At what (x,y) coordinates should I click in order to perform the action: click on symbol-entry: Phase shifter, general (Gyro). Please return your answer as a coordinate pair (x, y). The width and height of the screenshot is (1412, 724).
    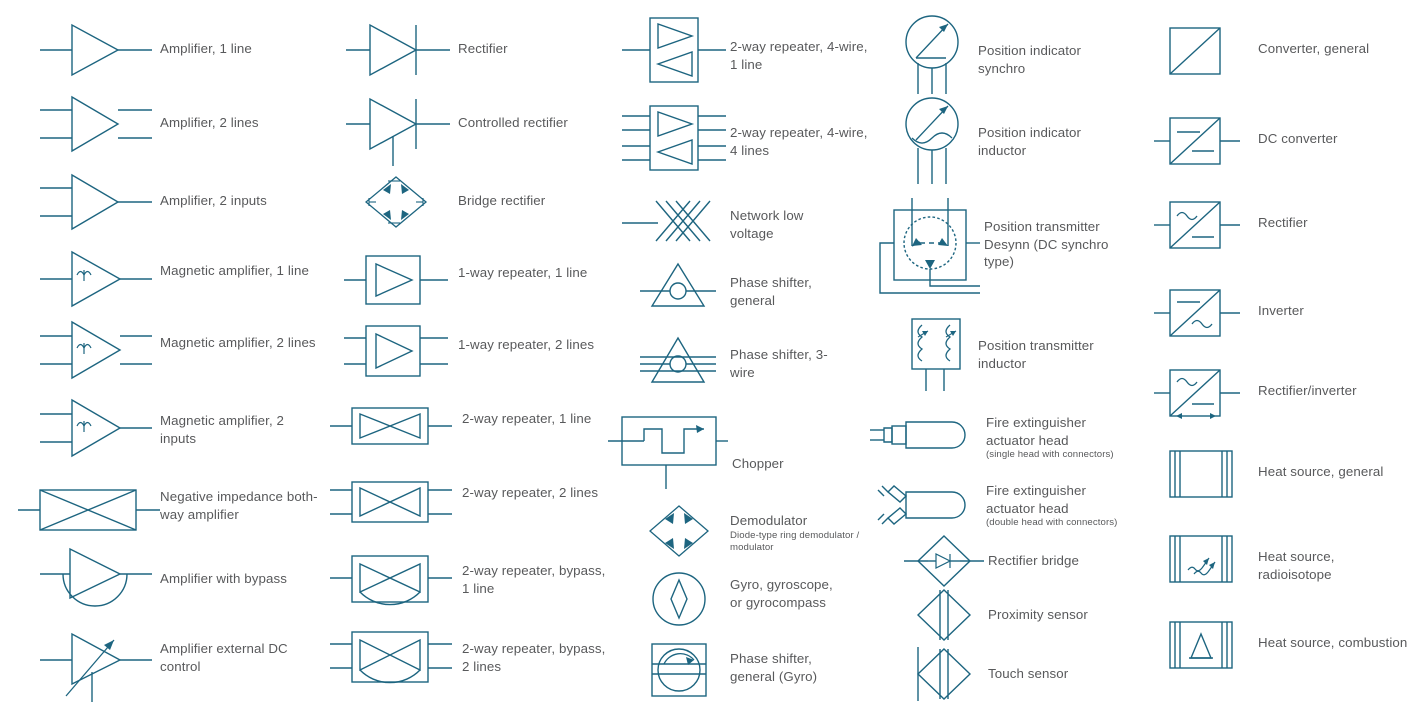
    Looking at the image, I should click on (725, 670).